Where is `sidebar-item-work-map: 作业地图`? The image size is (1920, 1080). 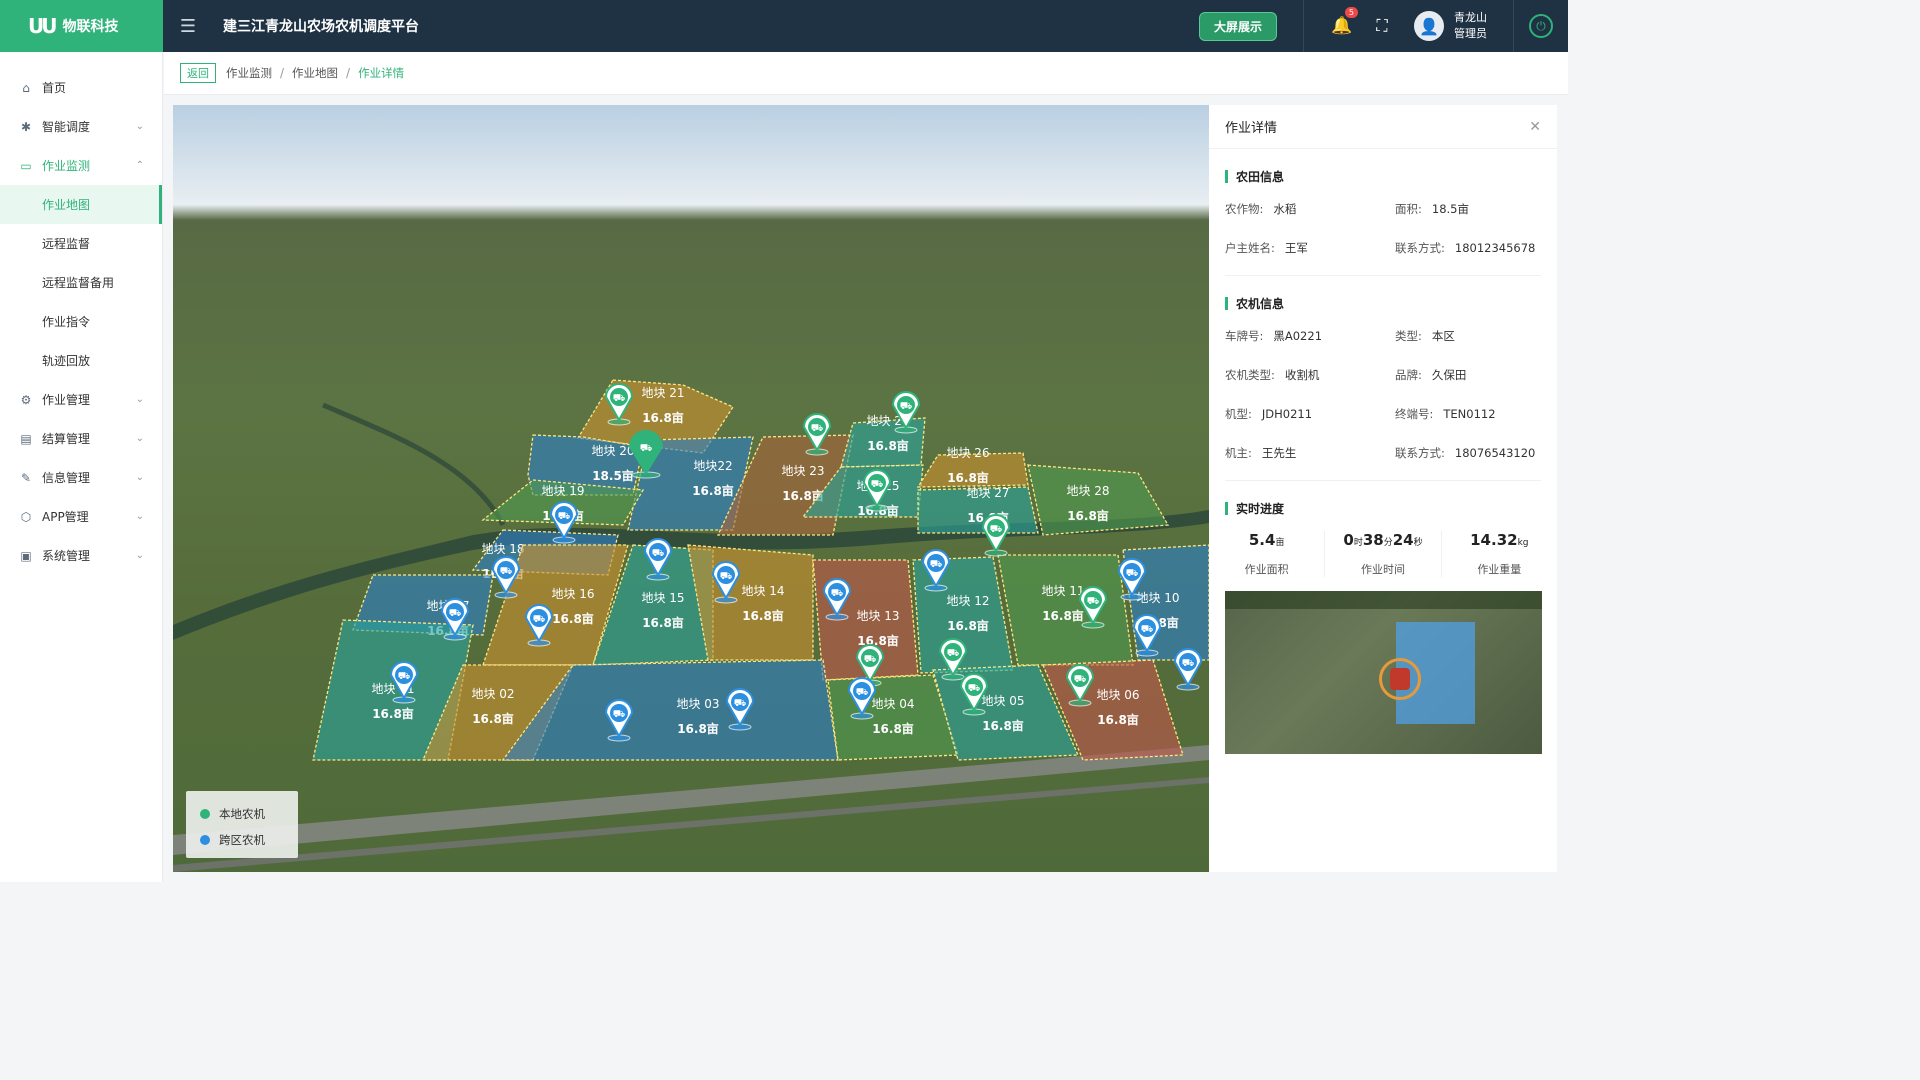
sidebar-item-work-map: 作业地图 is located at coordinates (81, 204).